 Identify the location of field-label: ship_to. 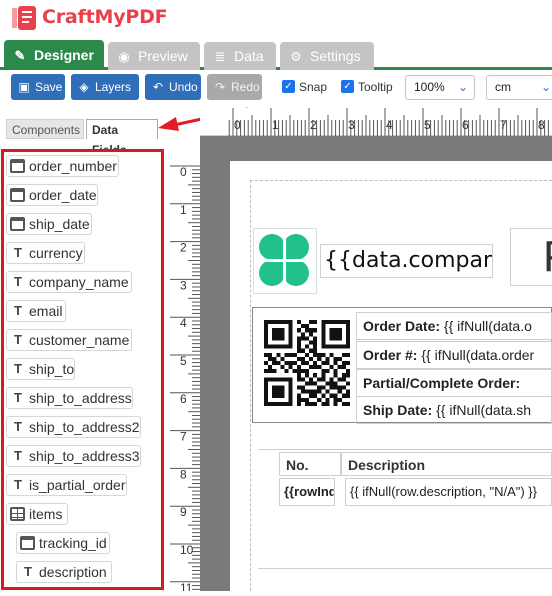
(52, 369).